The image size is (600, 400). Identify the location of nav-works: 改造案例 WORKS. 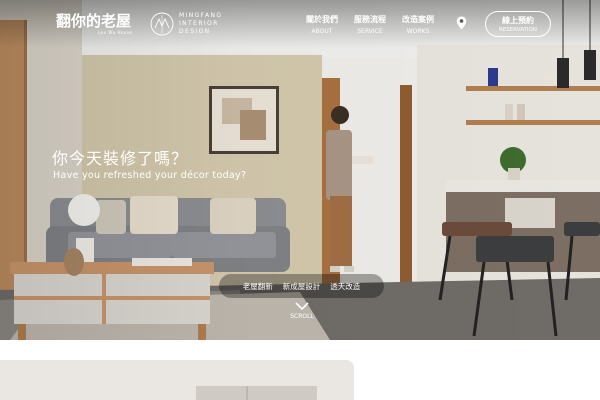
(418, 24).